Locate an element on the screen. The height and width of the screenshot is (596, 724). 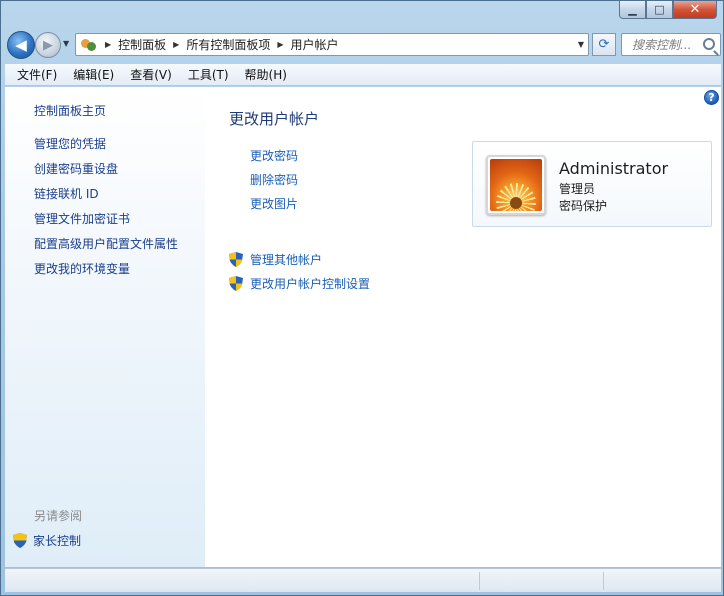
breadcrumb-all-items: 所有控制面板项 is located at coordinates (228, 44).